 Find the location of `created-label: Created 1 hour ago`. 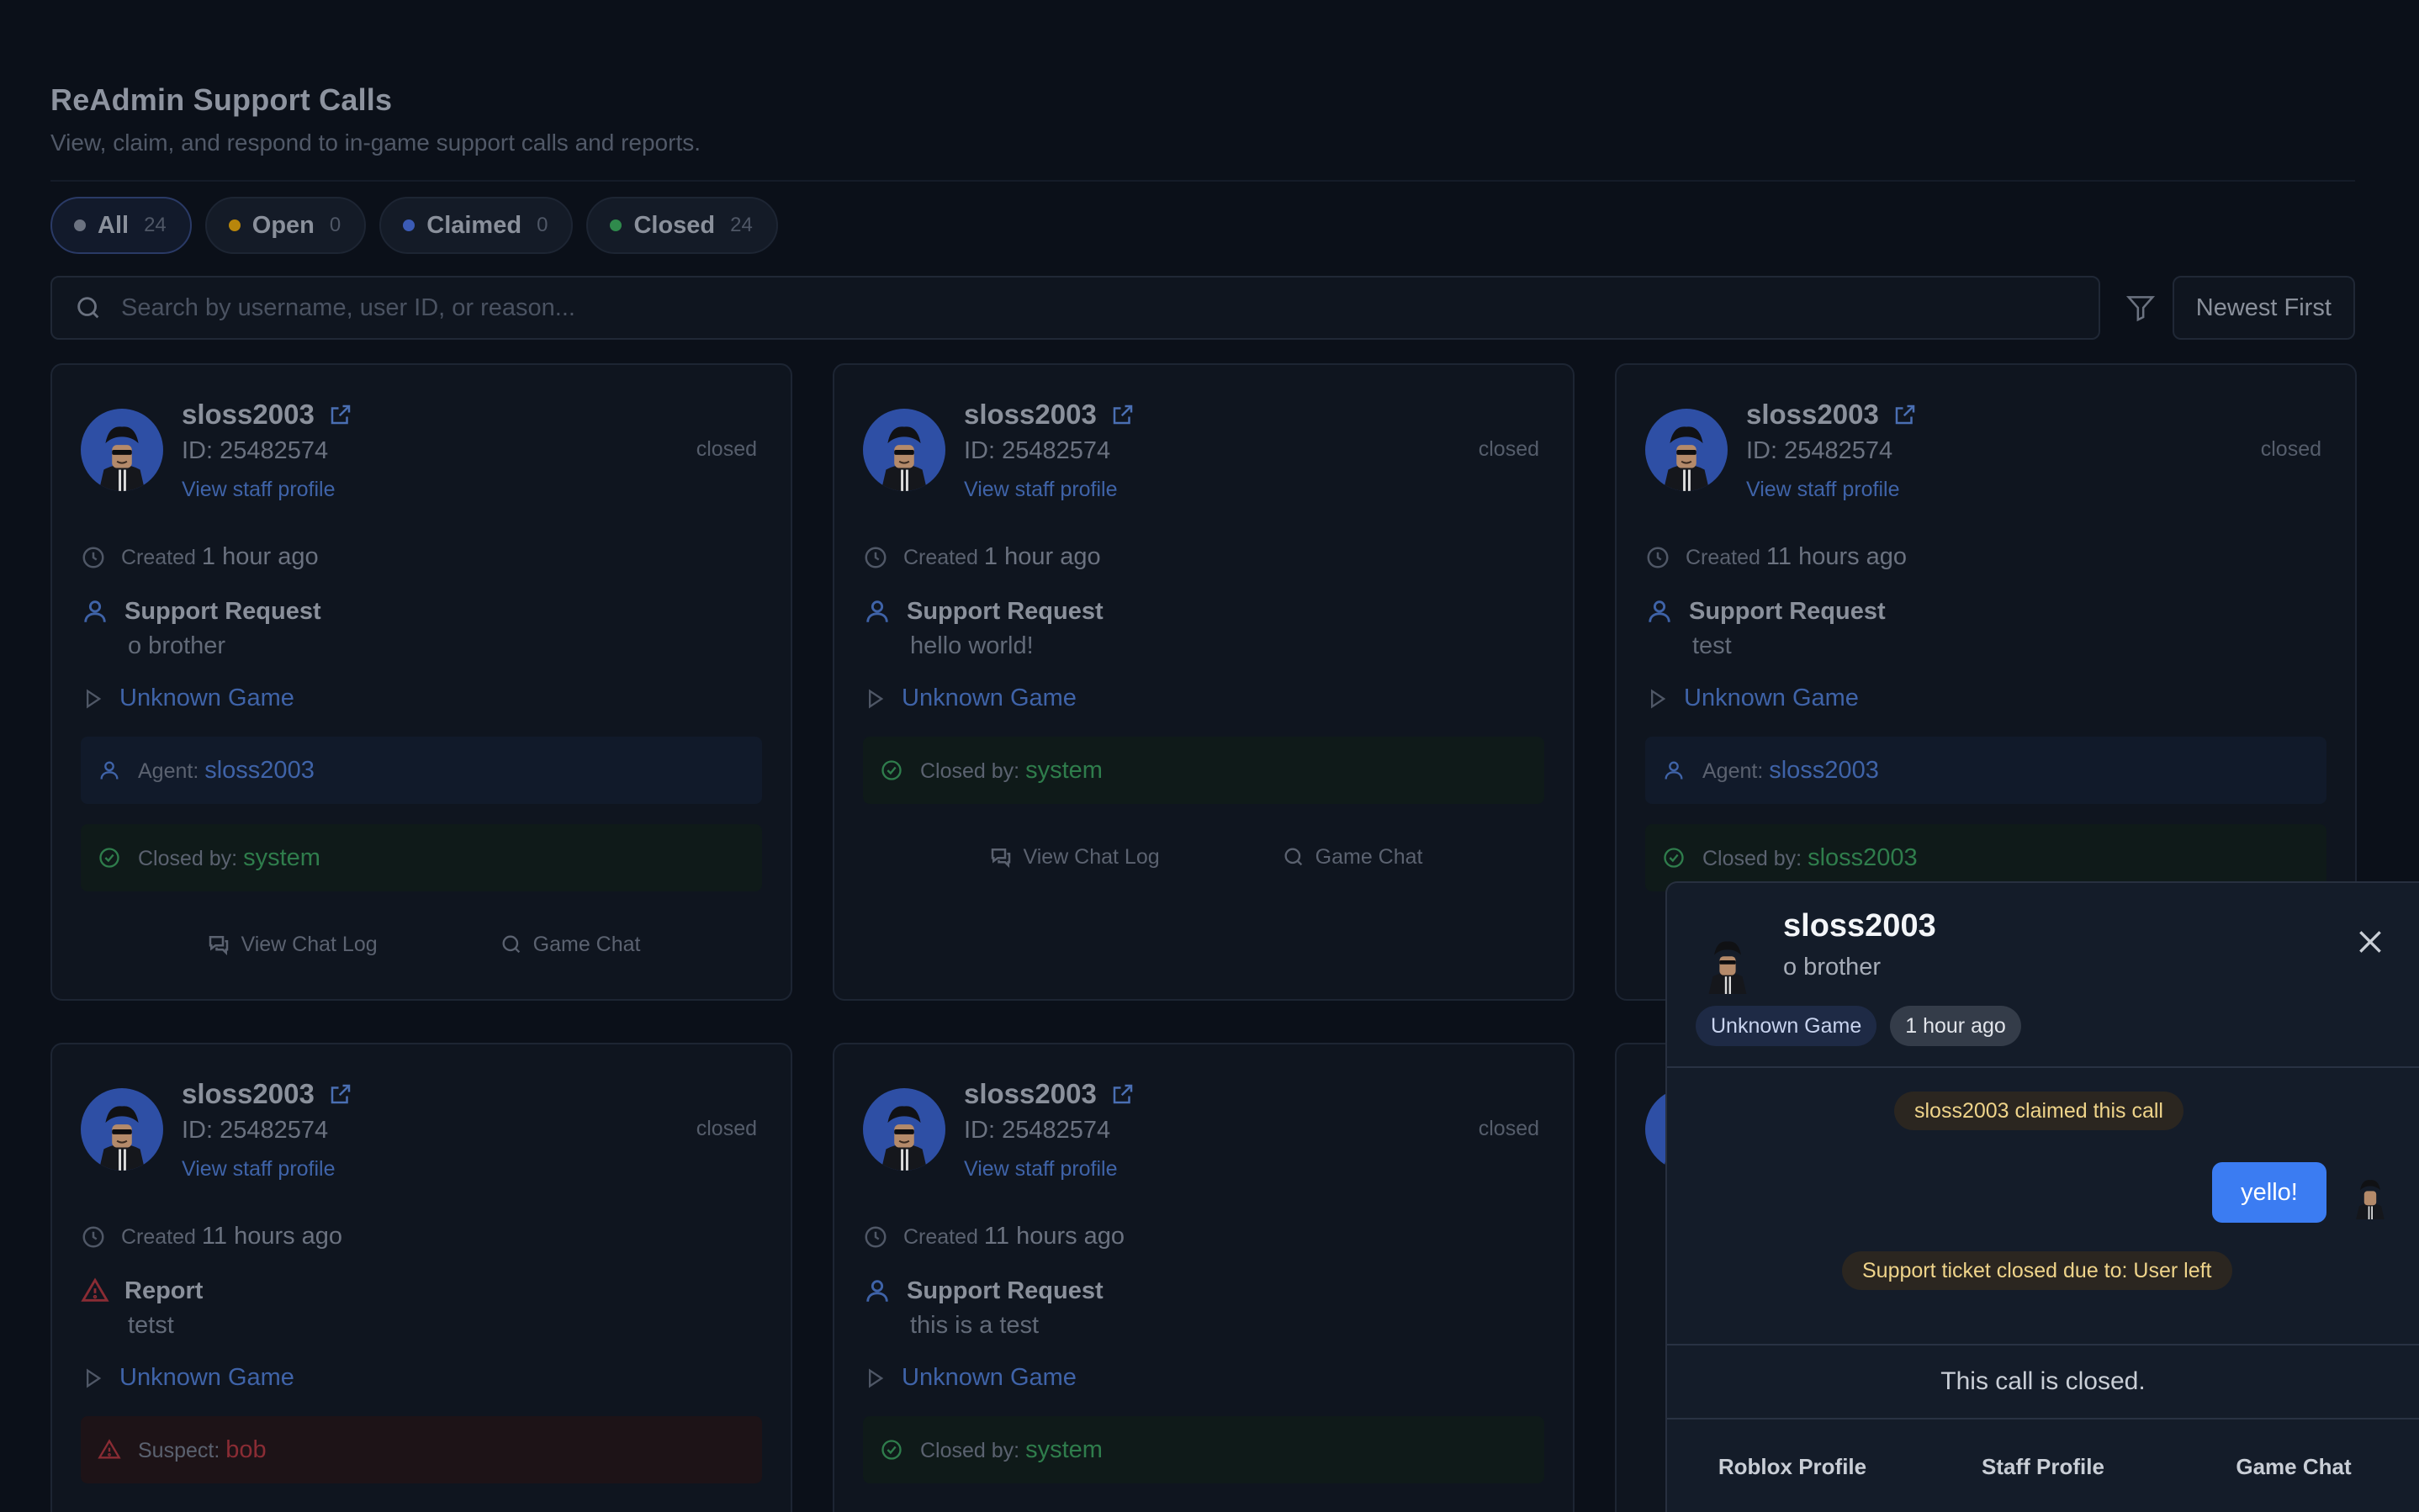

created-label: Created 1 hour ago is located at coordinates (1002, 557).